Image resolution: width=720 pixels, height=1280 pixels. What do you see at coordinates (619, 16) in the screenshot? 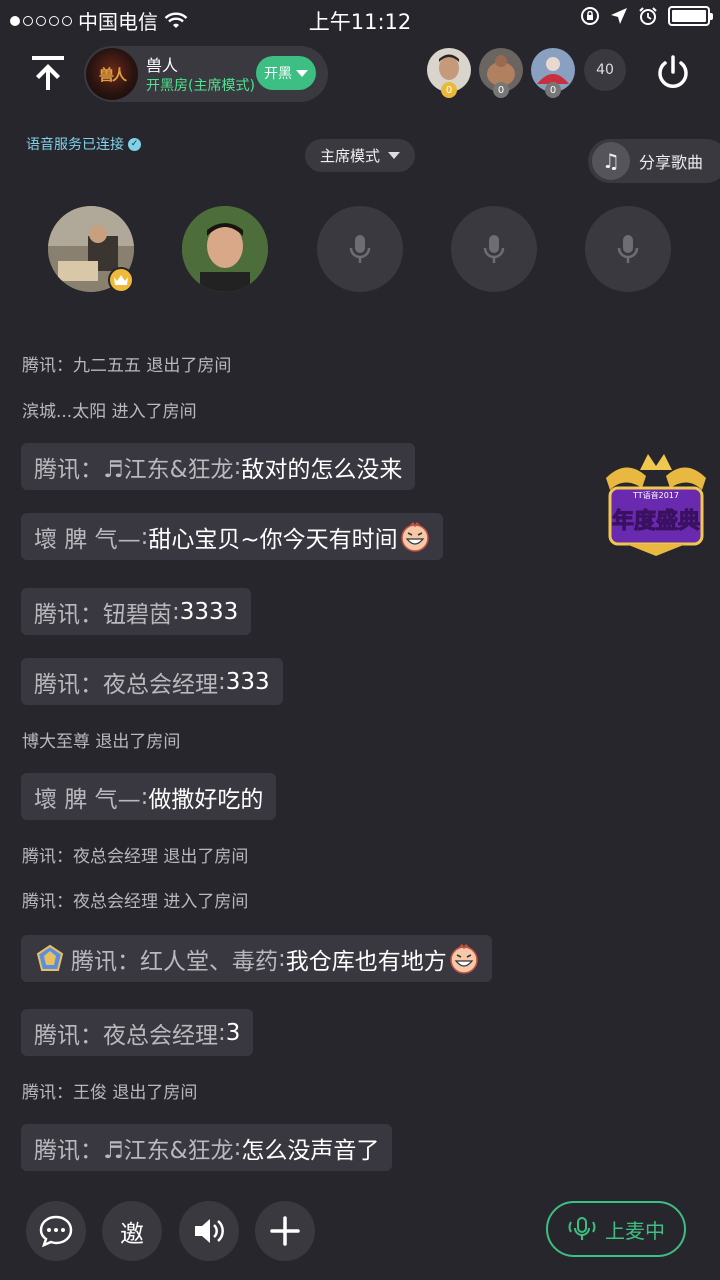
I see `location-icon` at bounding box center [619, 16].